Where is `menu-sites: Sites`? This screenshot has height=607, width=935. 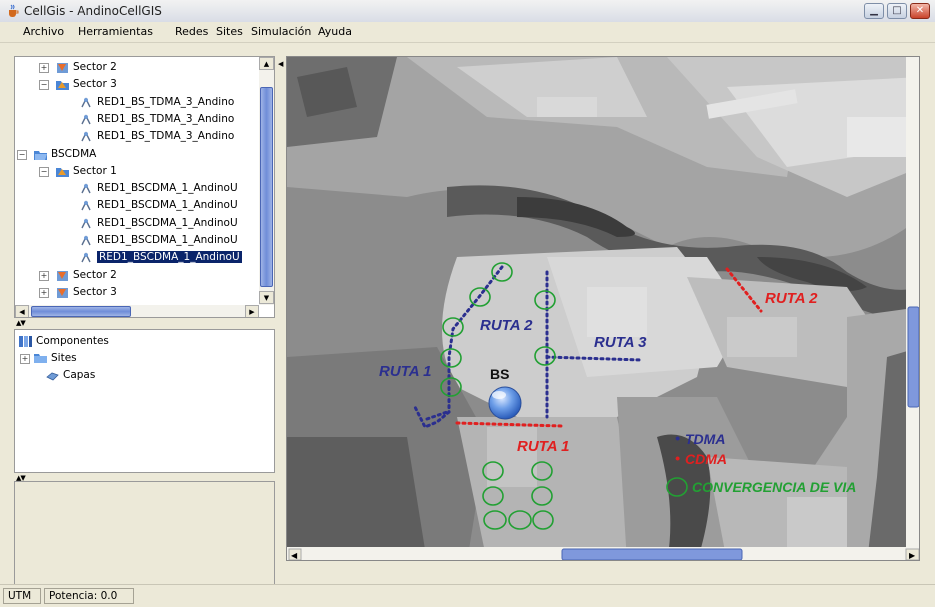 menu-sites: Sites is located at coordinates (229, 31).